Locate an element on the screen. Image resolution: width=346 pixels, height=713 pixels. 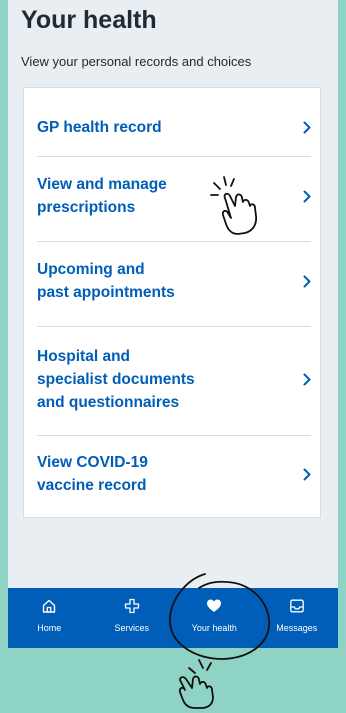
menu-item-prescriptions: View and manage prescriptions is located at coordinates (174, 196).